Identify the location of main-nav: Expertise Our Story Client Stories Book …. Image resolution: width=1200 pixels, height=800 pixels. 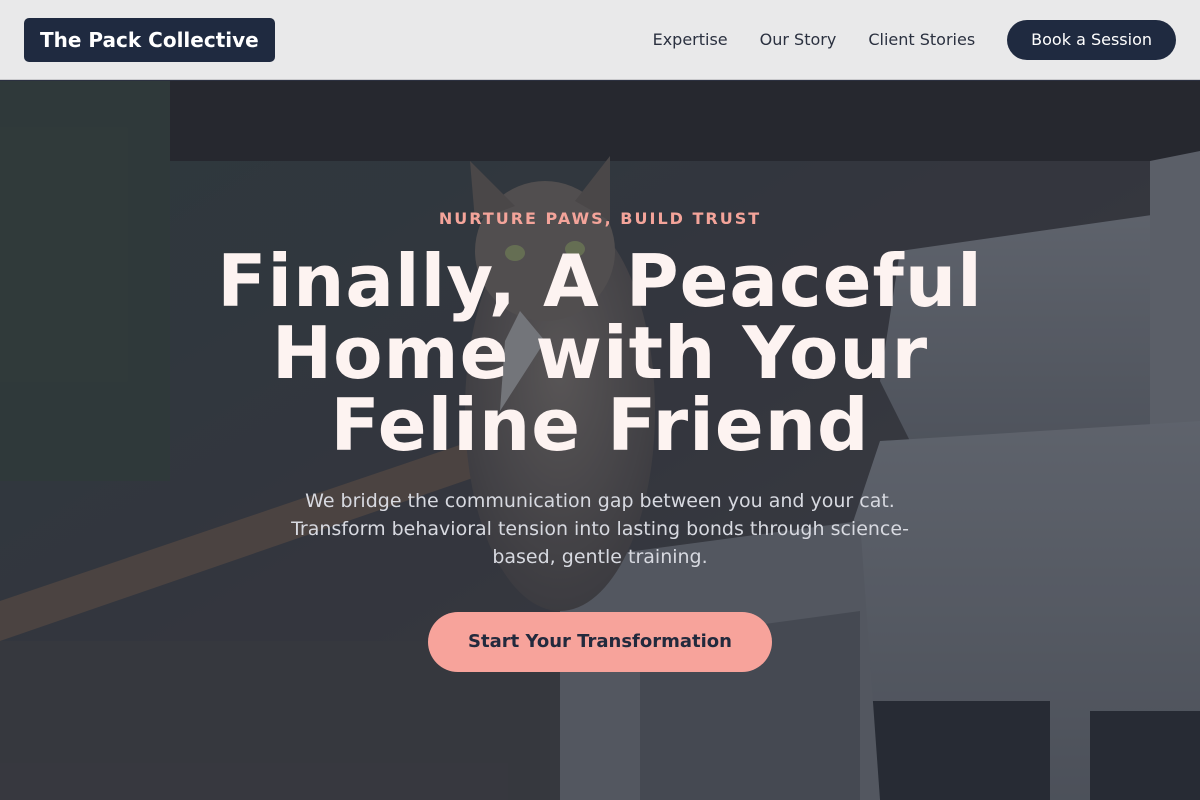
(914, 40).